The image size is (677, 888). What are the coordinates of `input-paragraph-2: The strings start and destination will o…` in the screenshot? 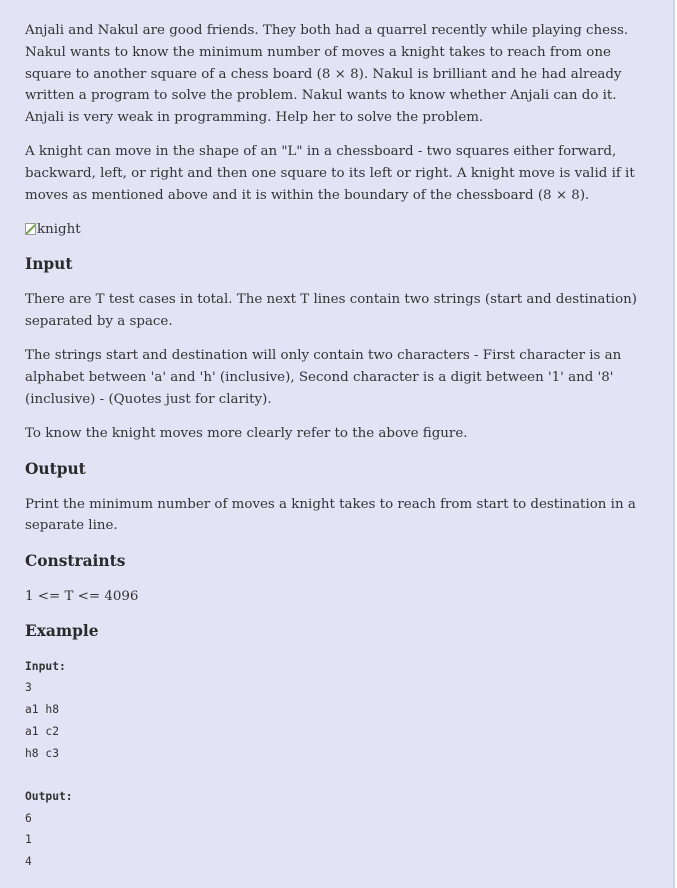 It's located at (323, 378).